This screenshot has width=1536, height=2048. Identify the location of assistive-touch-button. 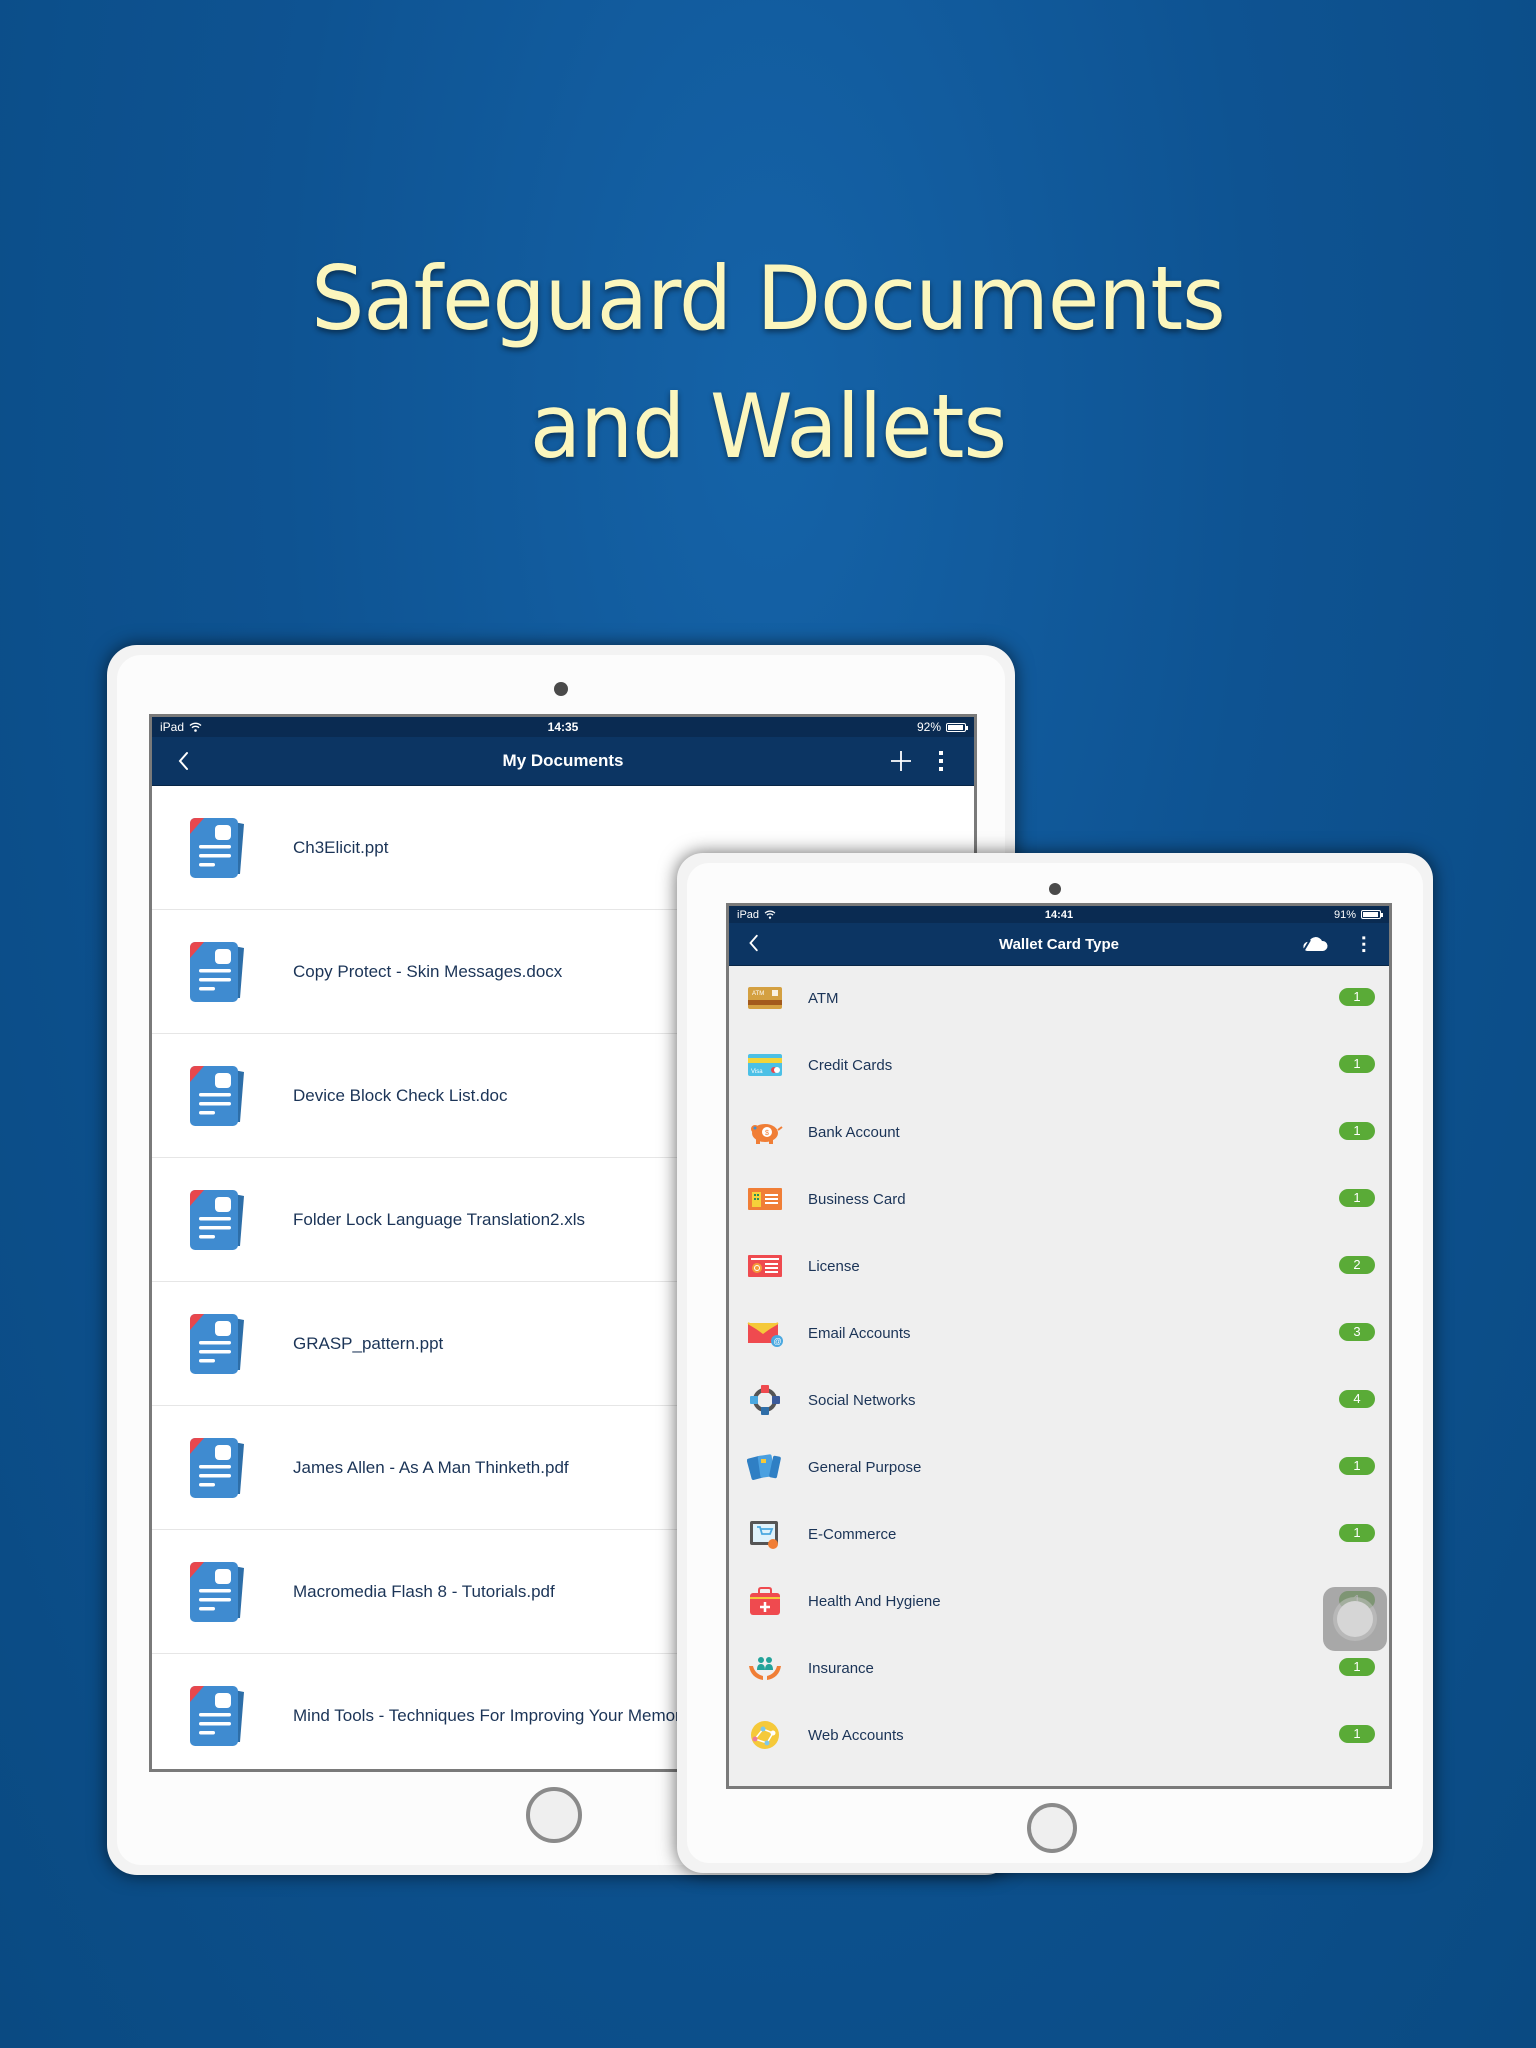
(1355, 1619).